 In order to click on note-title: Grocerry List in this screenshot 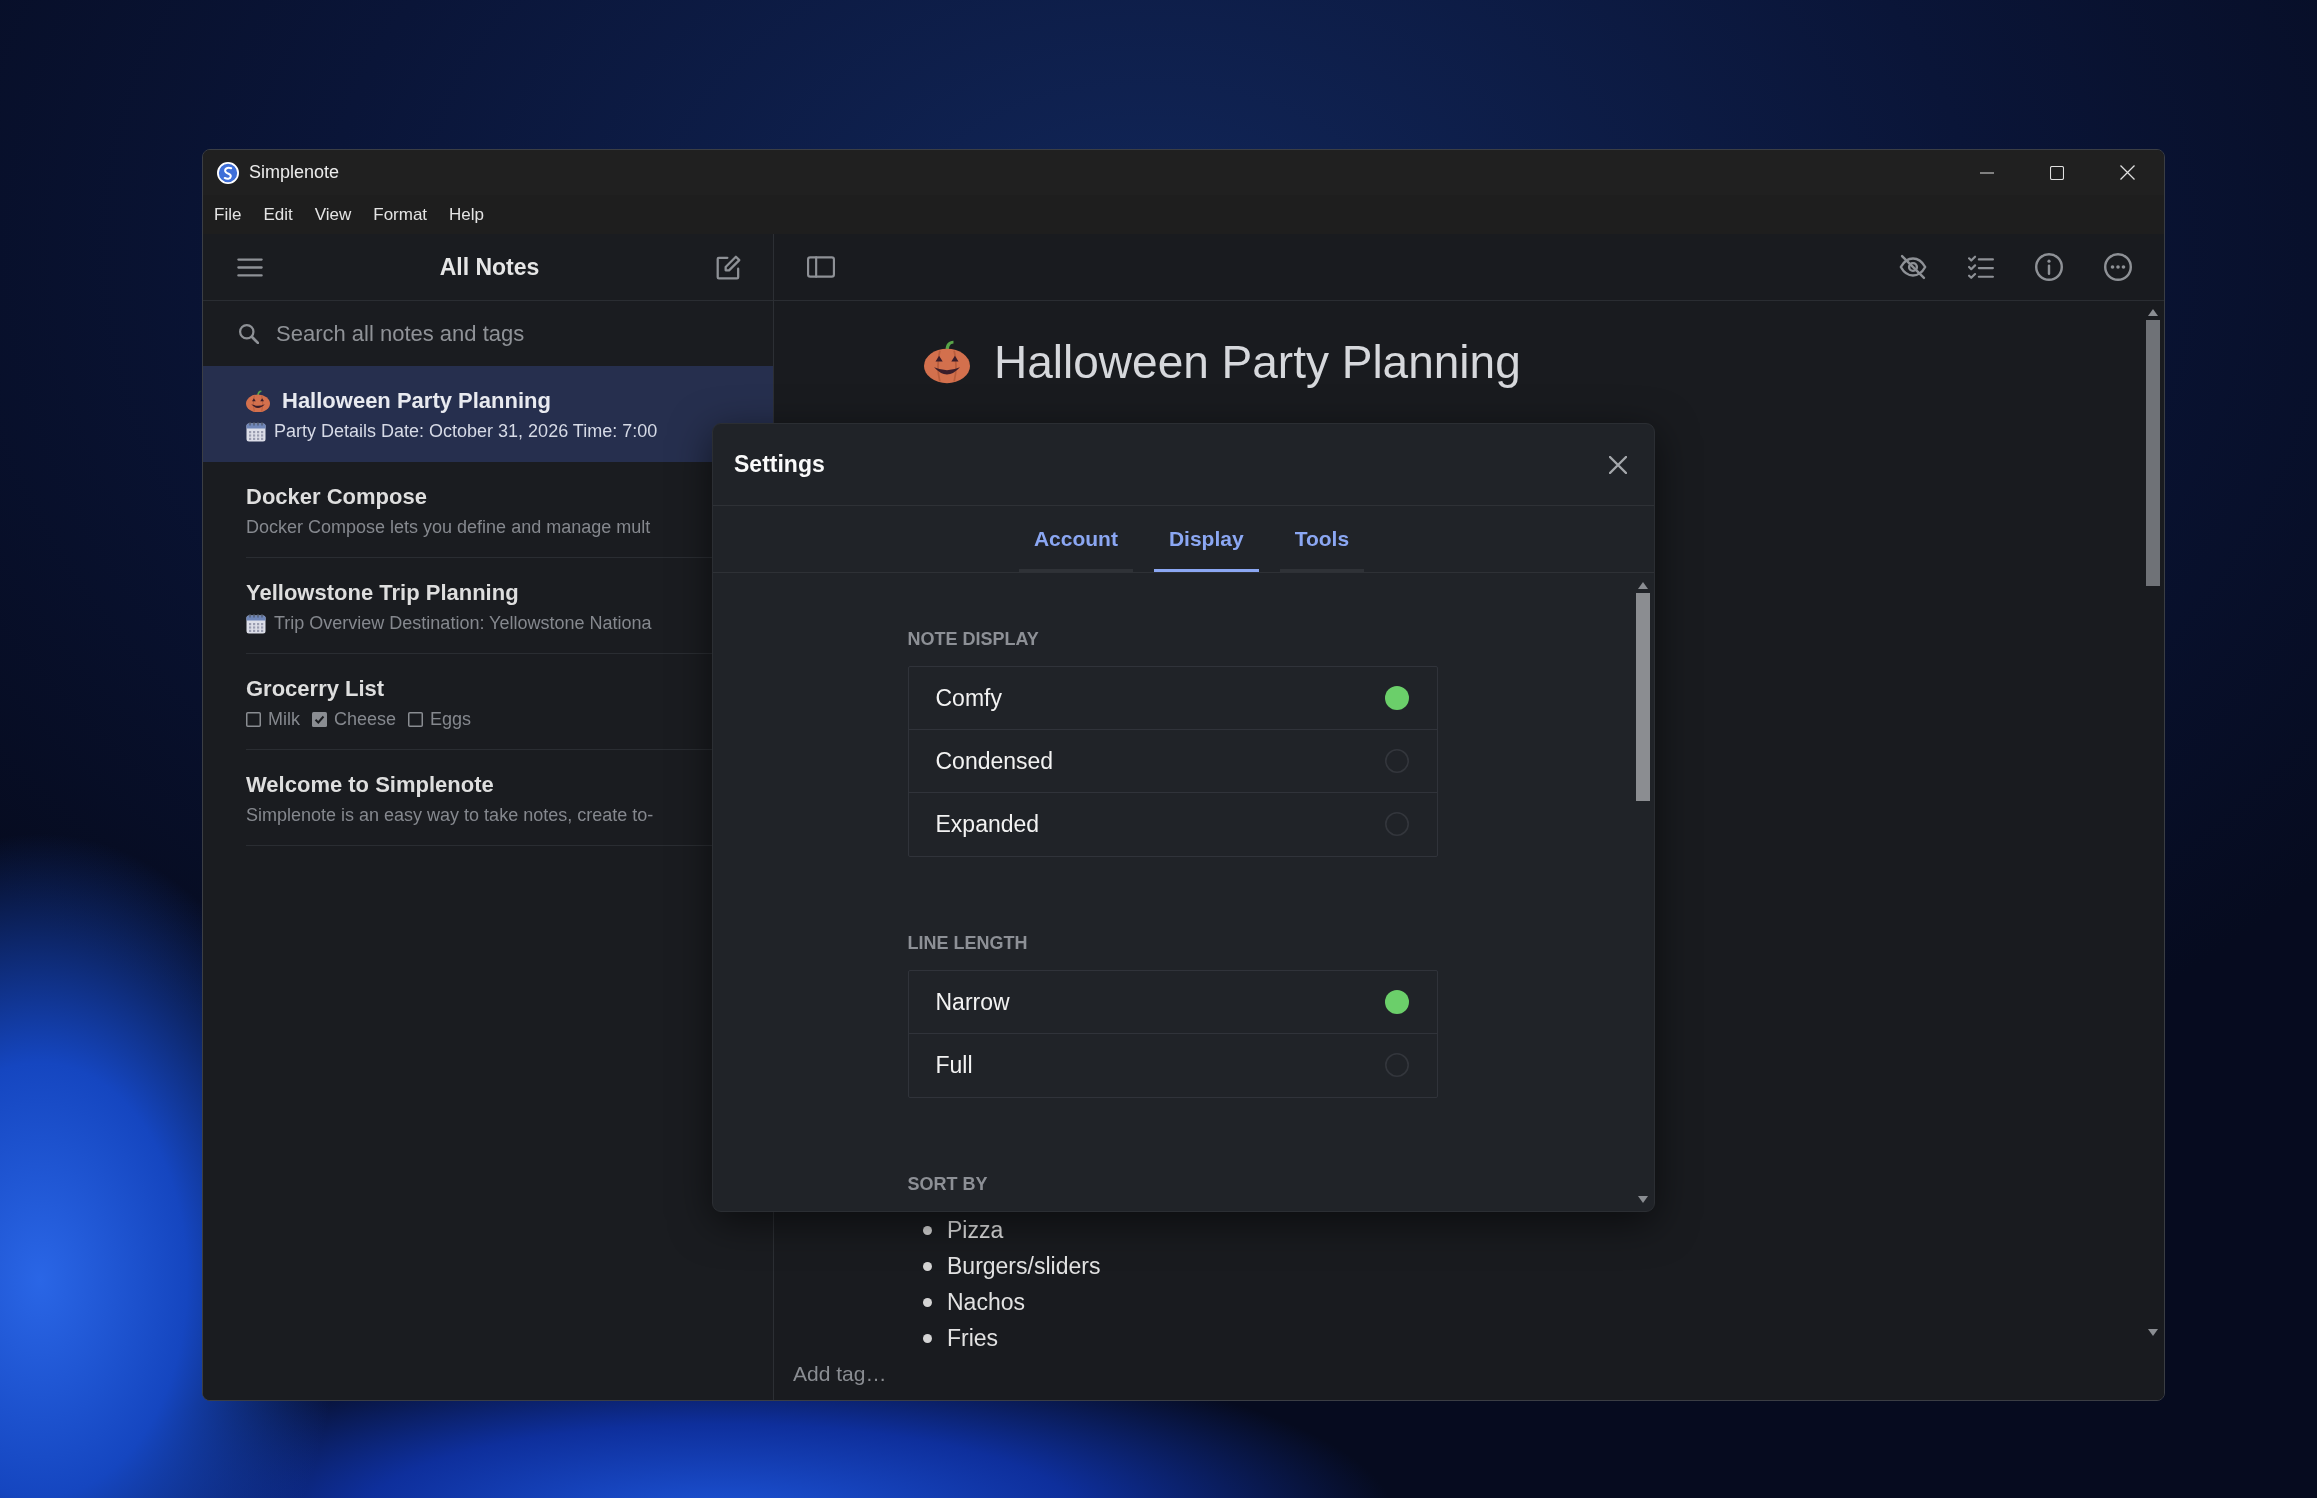, I will do `click(315, 689)`.